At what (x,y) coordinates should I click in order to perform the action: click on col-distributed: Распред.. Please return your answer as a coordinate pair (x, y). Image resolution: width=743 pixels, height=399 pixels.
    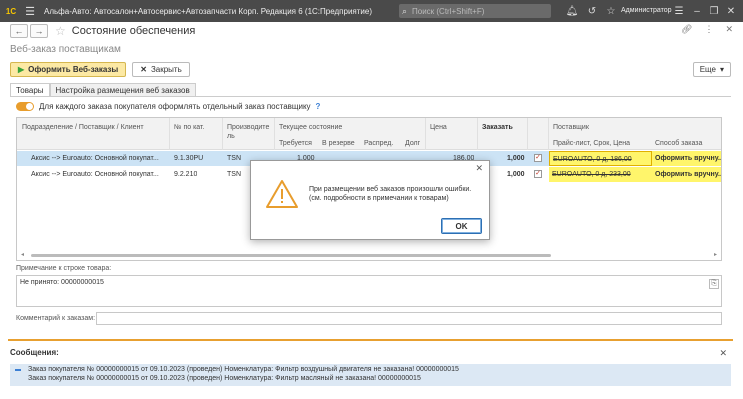
    Looking at the image, I should click on (378, 143).